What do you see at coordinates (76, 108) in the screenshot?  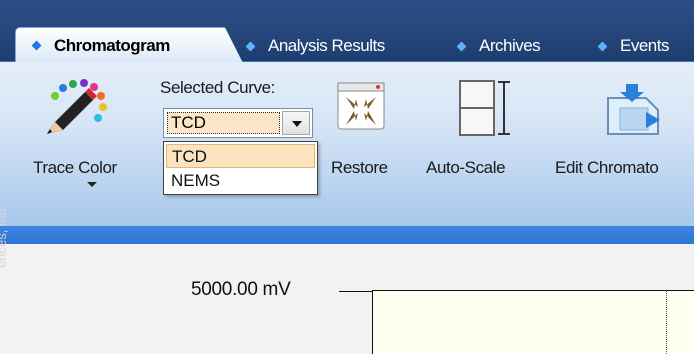 I see `pencil-palette-icon` at bounding box center [76, 108].